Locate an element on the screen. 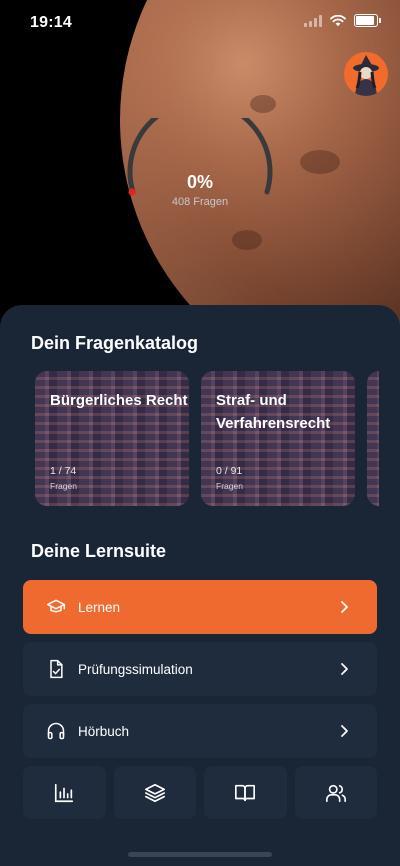 The height and width of the screenshot is (866, 400). community-button is located at coordinates (335, 792).